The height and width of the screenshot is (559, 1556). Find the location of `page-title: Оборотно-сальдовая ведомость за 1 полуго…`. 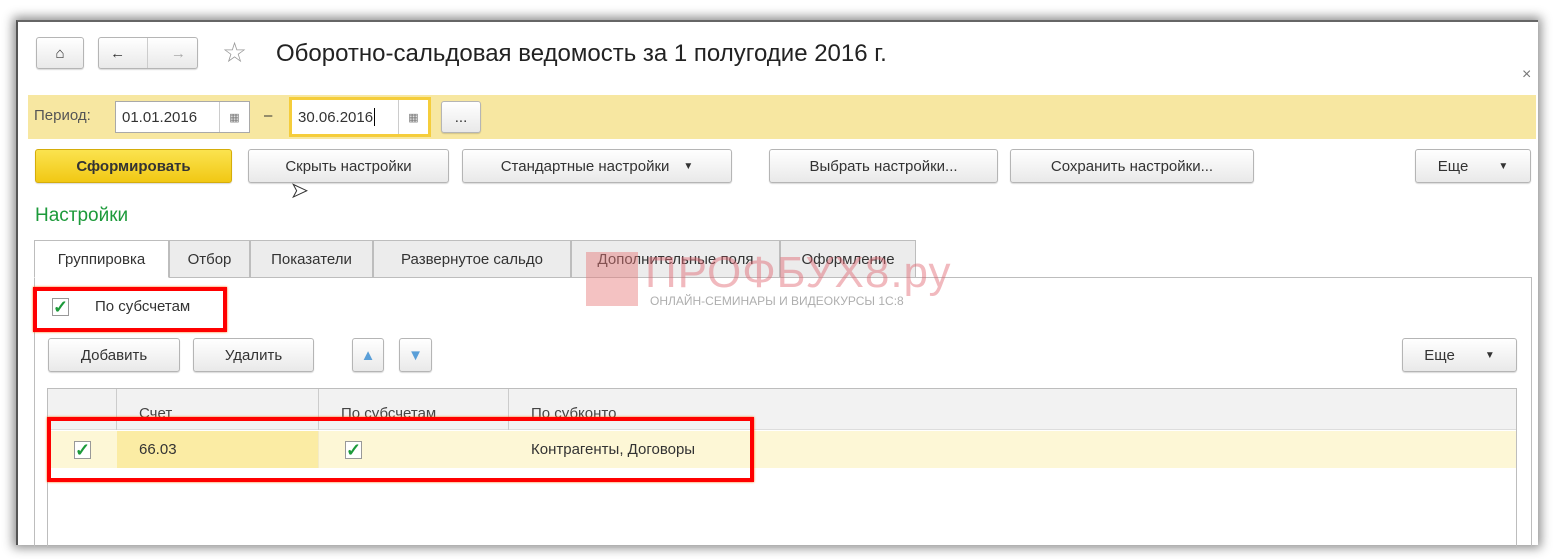

page-title: Оборотно-сальдовая ведомость за 1 полуго… is located at coordinates (581, 53).